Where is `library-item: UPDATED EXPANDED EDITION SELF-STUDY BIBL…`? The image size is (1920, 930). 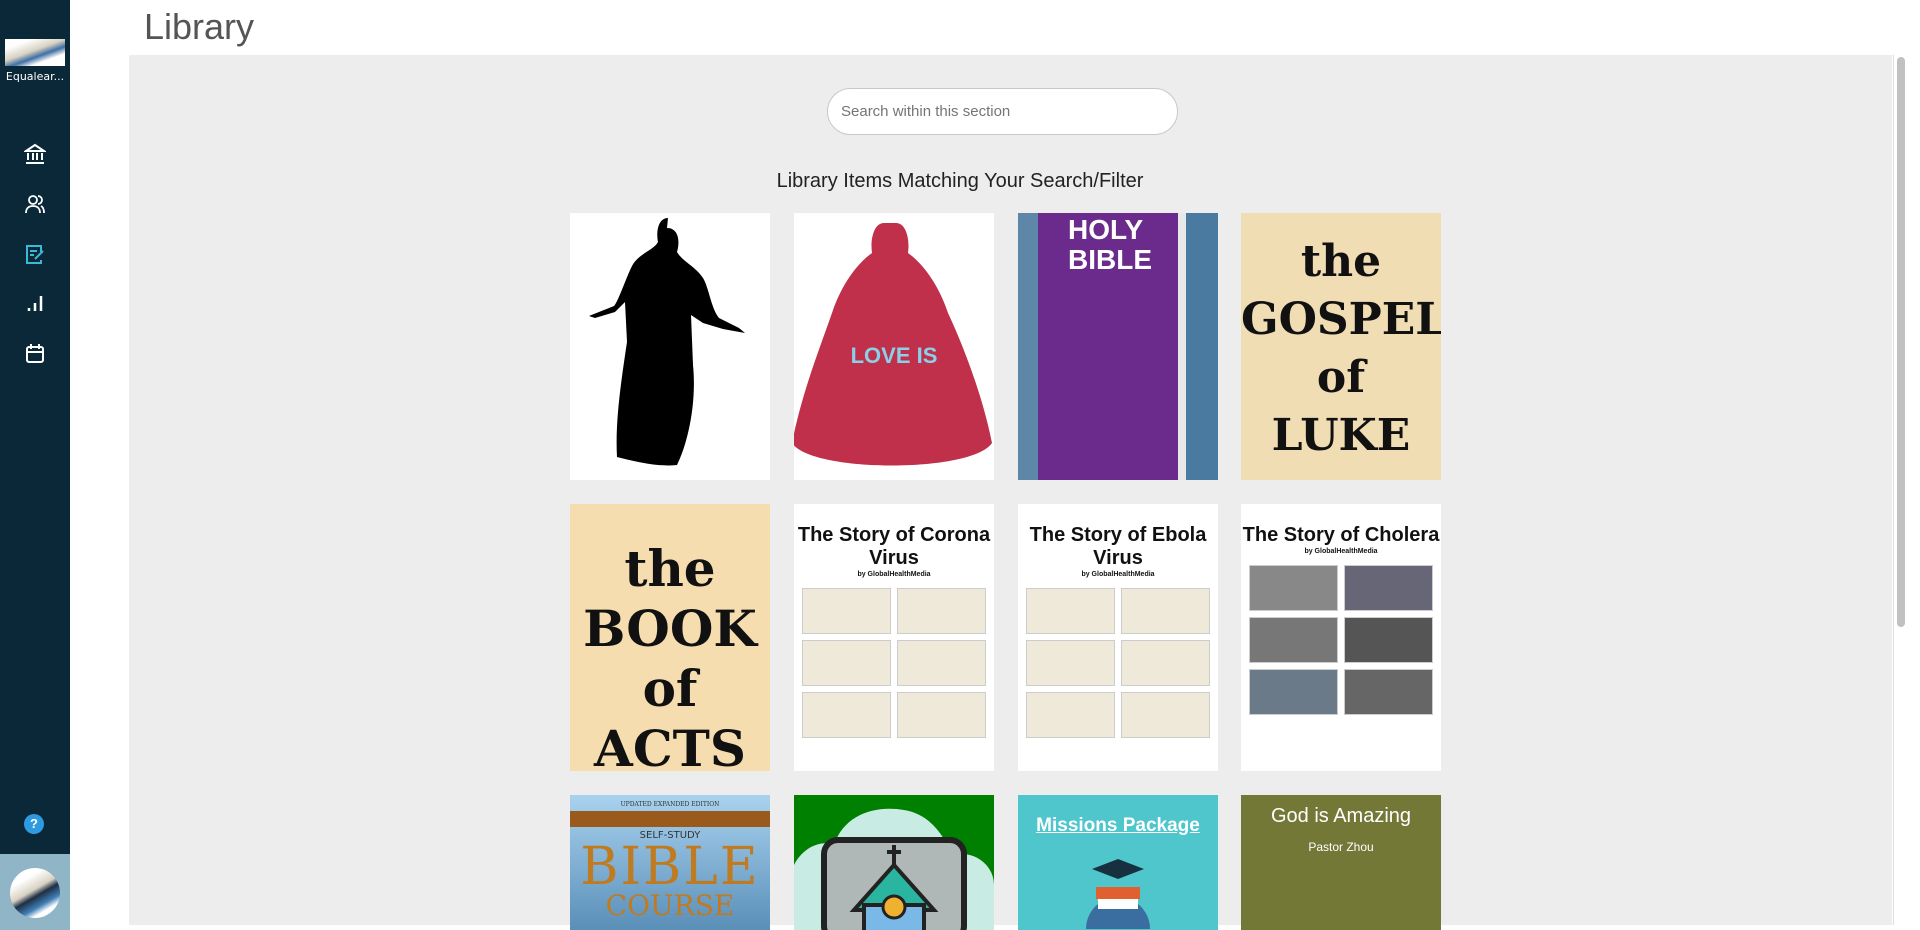 library-item: UPDATED EXPANDED EDITION SELF-STUDY BIBL… is located at coordinates (670, 862).